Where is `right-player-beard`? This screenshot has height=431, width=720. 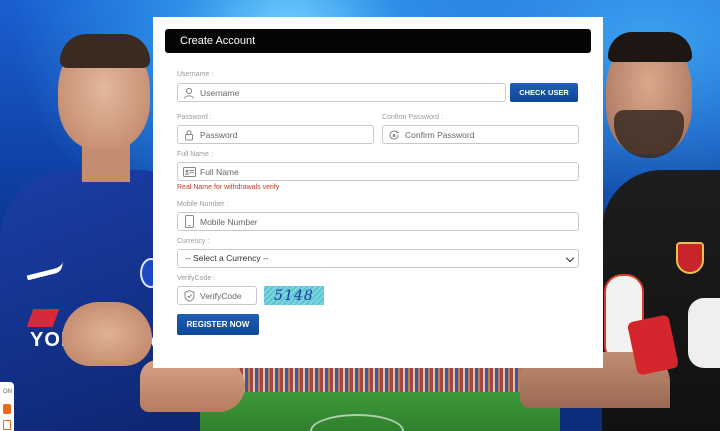
right-player-beard is located at coordinates (649, 134).